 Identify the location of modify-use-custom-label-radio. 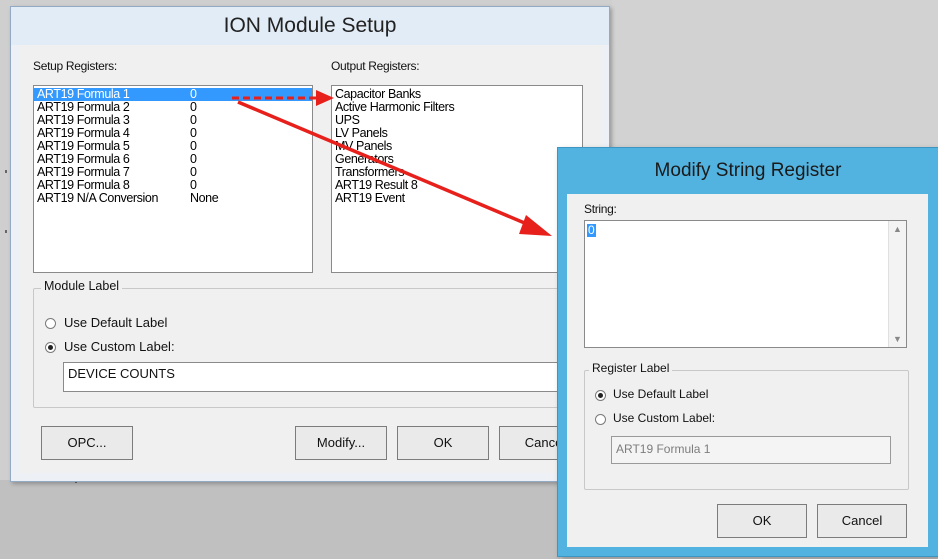
(600, 419).